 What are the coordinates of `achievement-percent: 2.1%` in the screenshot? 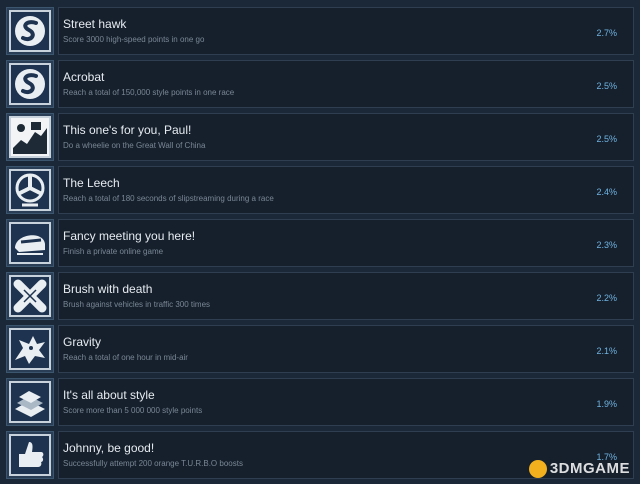 It's located at (606, 351).